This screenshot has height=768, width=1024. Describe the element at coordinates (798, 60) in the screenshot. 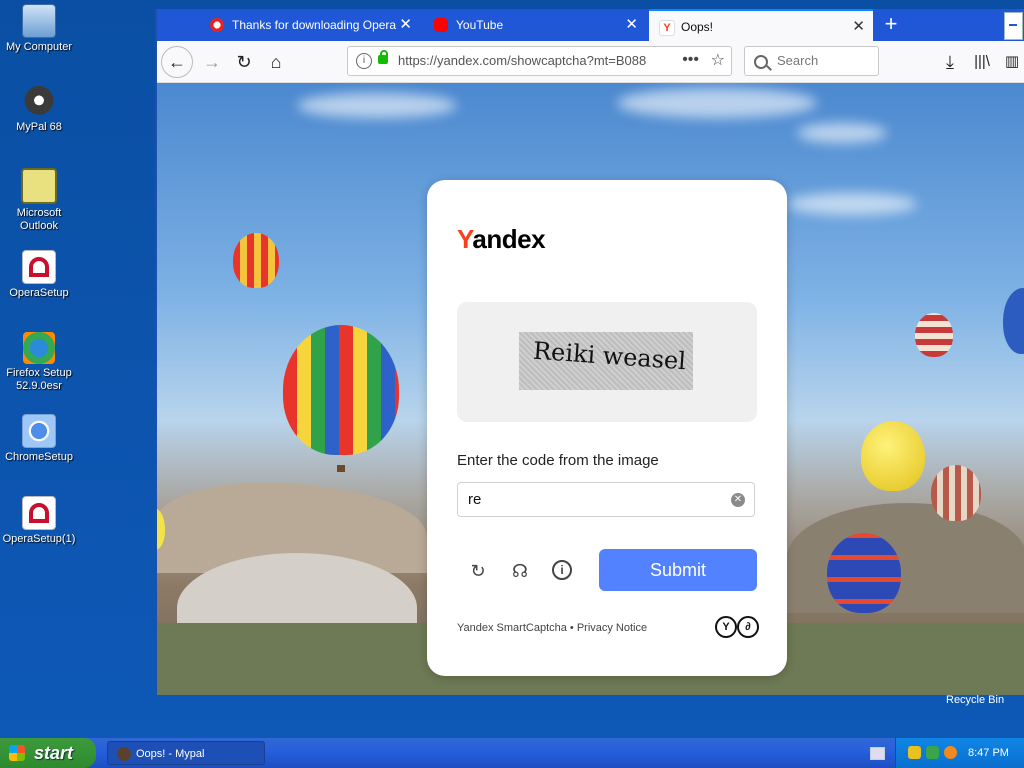

I see `search-placeholder: Search` at that location.